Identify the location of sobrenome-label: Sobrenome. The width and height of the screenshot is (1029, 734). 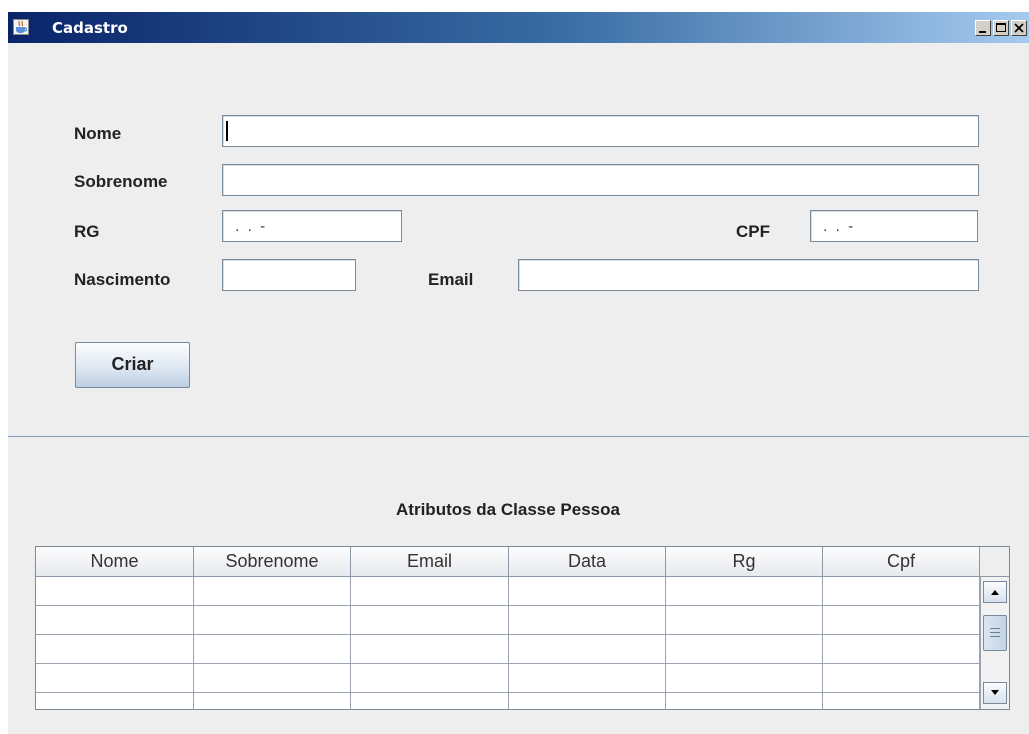
(121, 181).